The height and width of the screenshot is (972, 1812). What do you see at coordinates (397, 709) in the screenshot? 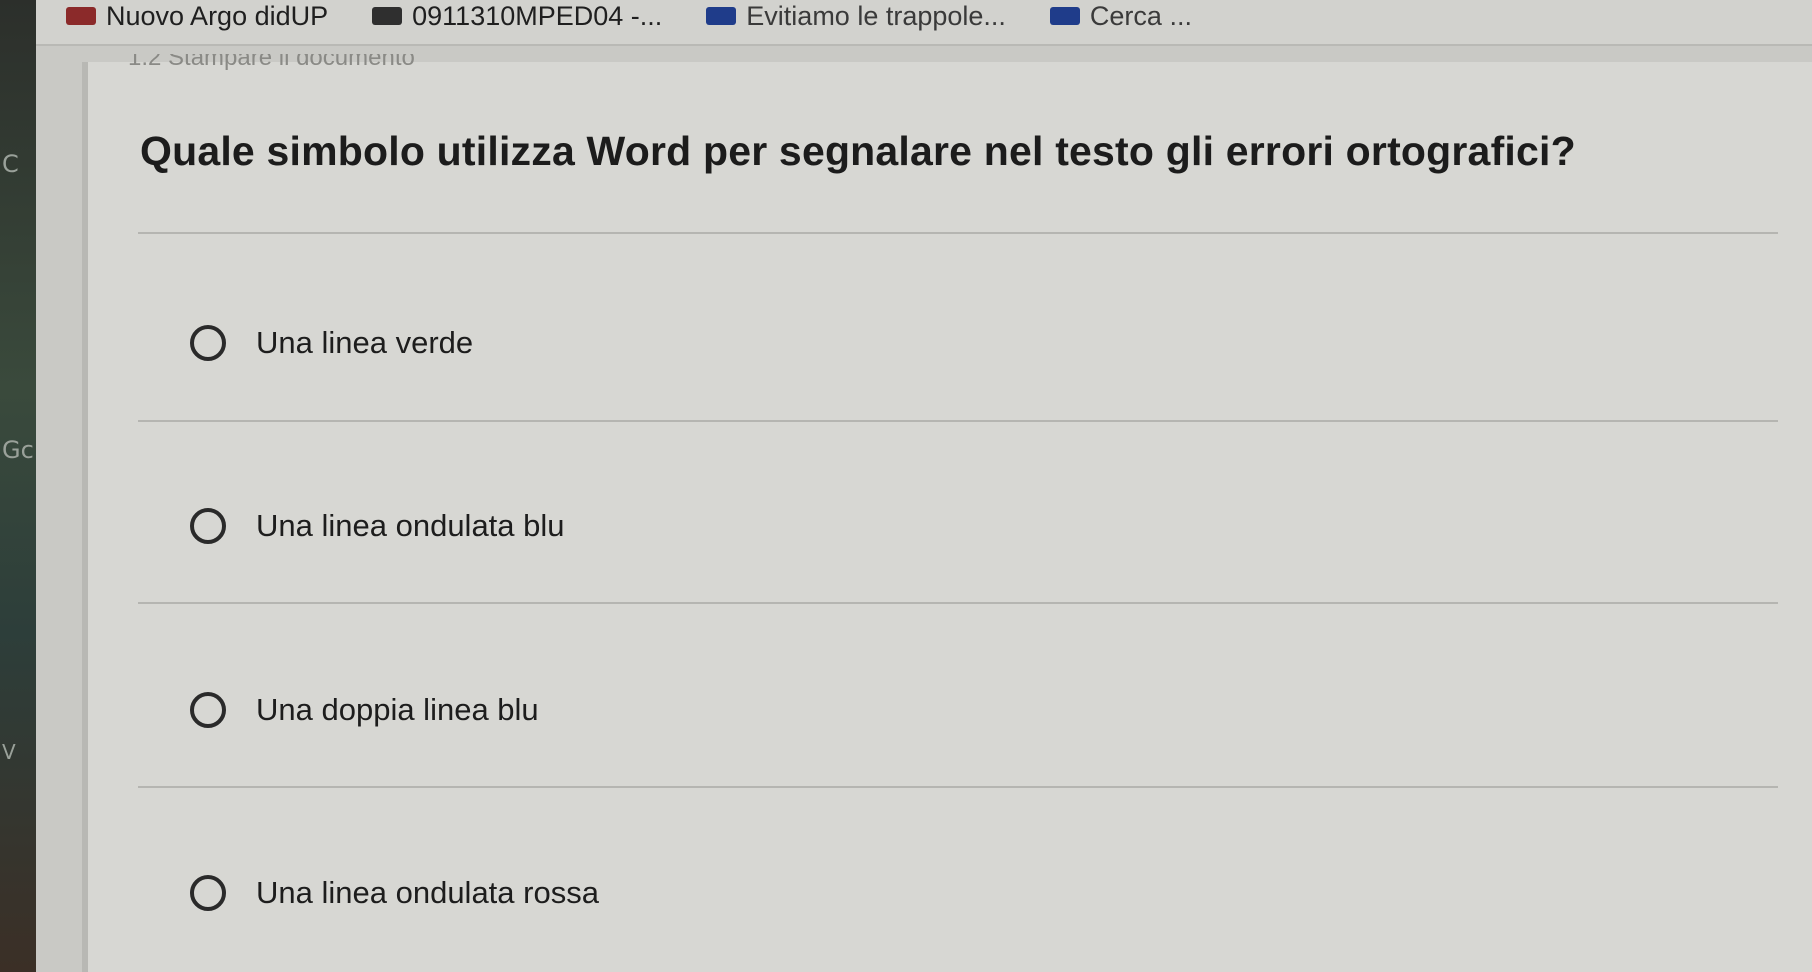
I see `option-label: Una doppia linea blu` at bounding box center [397, 709].